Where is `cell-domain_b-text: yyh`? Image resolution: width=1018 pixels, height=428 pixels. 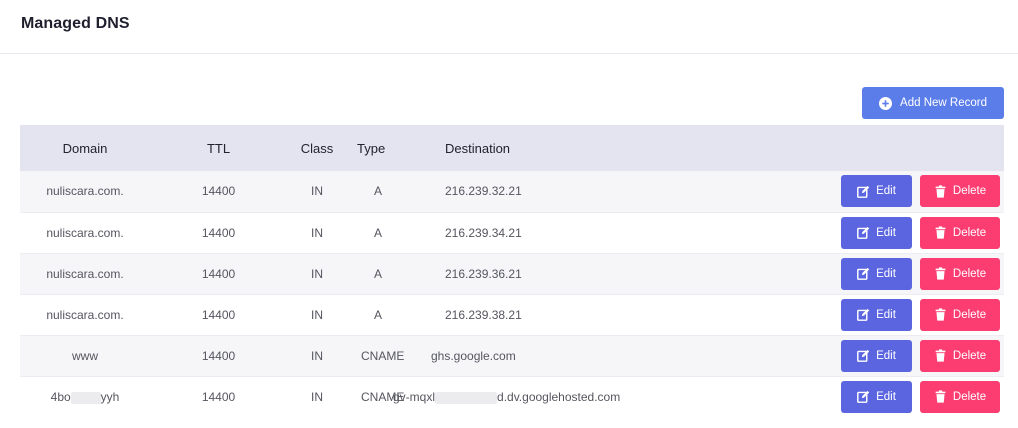
cell-domain_b-text: yyh is located at coordinates (110, 396).